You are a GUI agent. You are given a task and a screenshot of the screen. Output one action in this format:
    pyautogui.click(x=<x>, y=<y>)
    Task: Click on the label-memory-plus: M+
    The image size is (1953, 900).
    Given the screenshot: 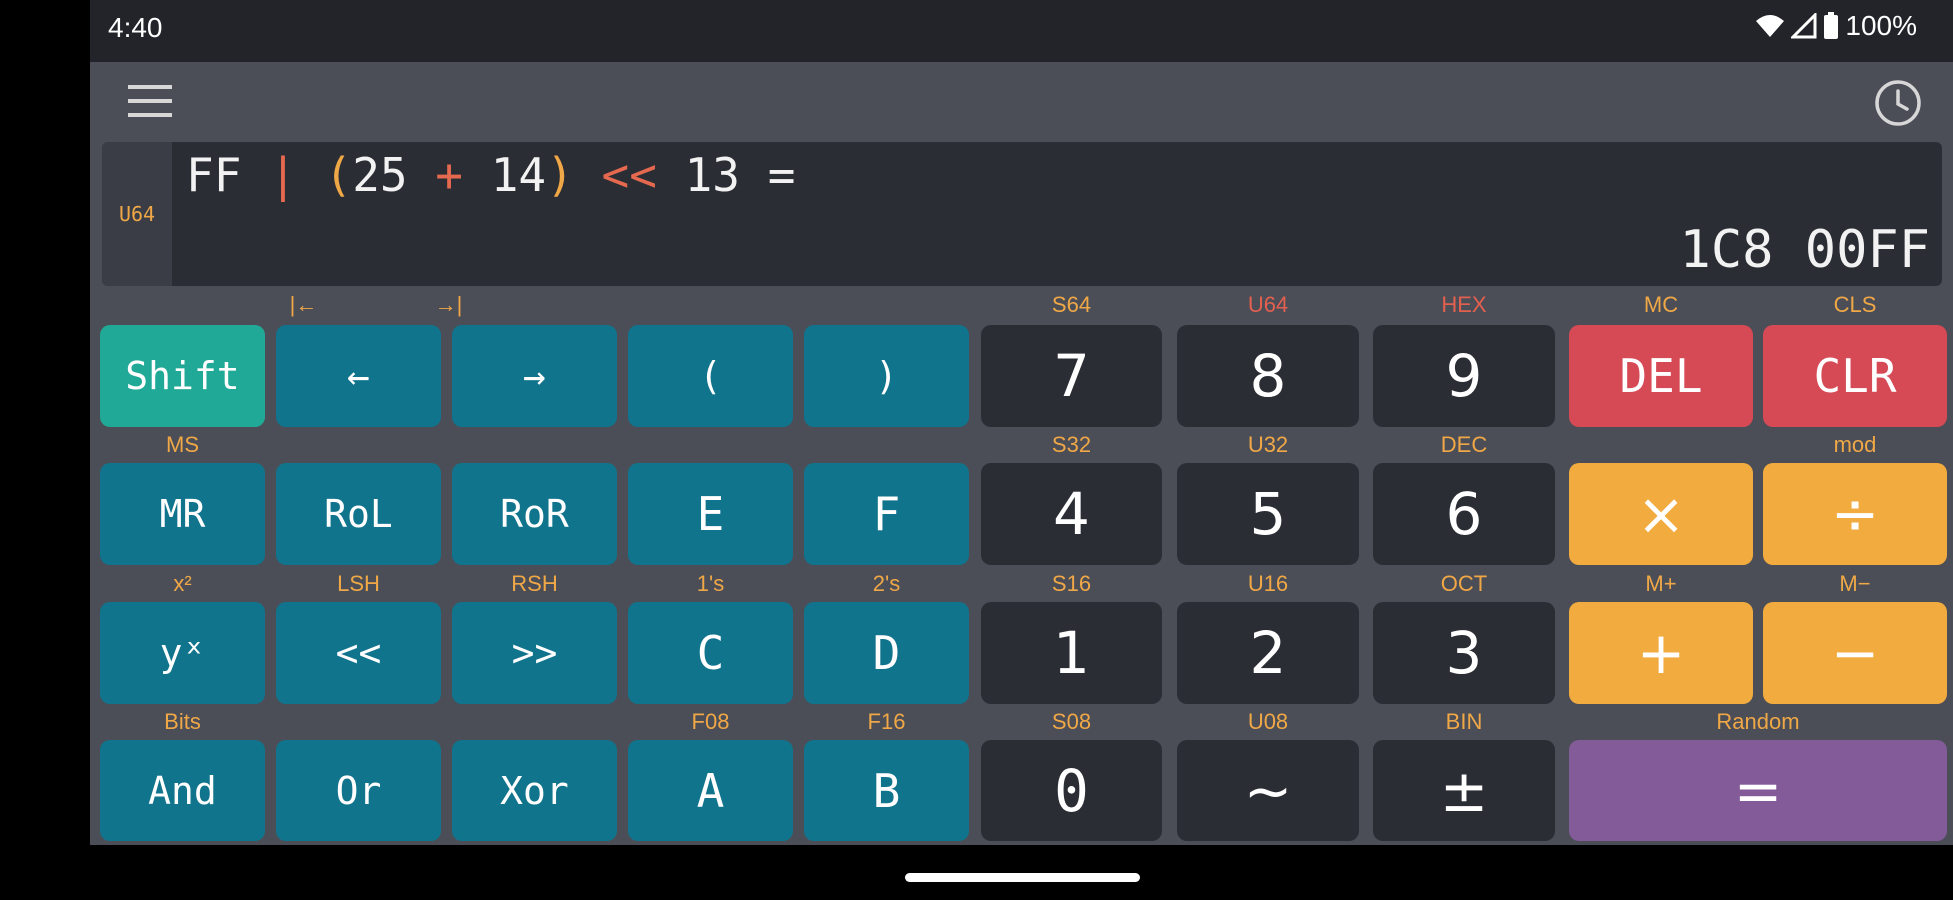 What is the action you would take?
    pyautogui.click(x=1661, y=583)
    